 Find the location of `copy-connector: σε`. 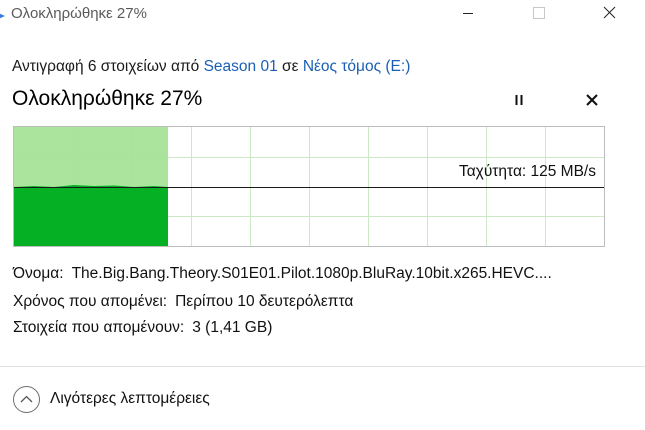

copy-connector: σε is located at coordinates (290, 66).